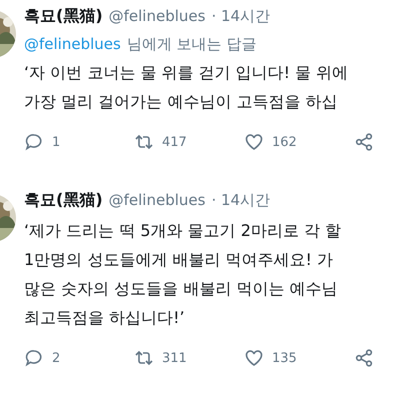 The height and width of the screenshot is (400, 400). What do you see at coordinates (191, 44) in the screenshot?
I see `reply-label: 님에게 보내는 답글` at bounding box center [191, 44].